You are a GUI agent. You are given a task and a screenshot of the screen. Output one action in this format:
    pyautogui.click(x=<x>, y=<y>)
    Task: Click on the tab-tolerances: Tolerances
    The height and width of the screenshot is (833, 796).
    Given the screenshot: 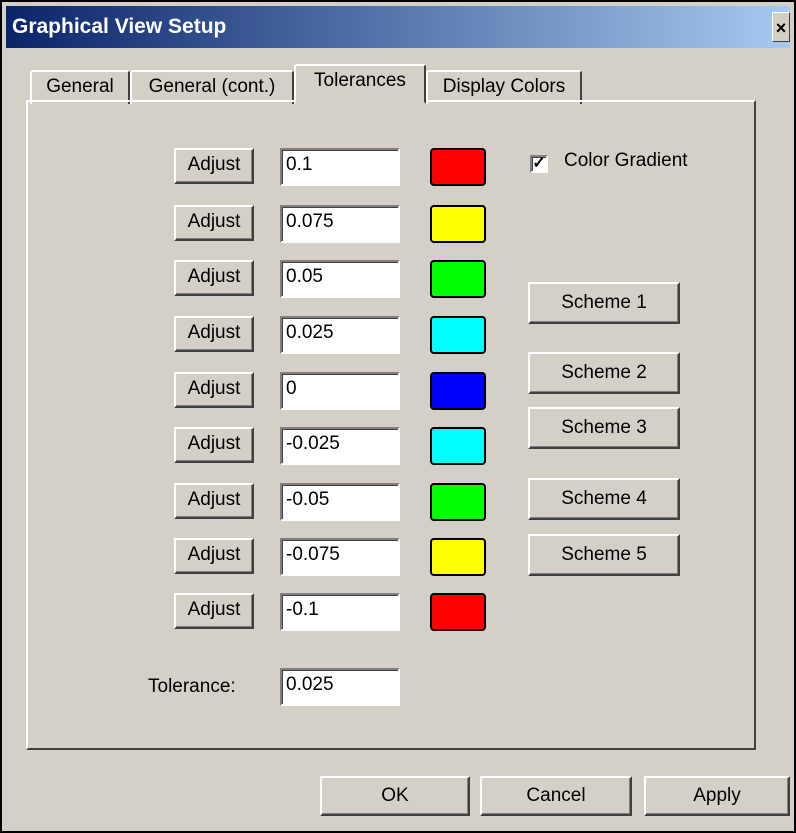 What is the action you would take?
    pyautogui.click(x=360, y=84)
    